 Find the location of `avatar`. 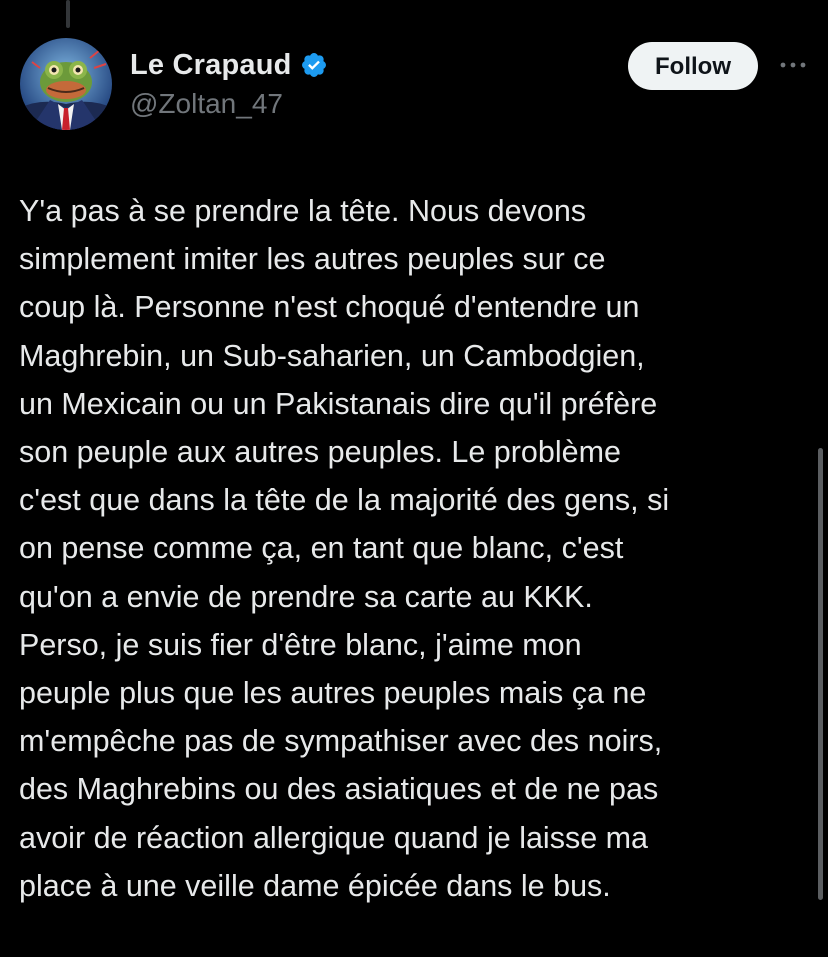

avatar is located at coordinates (66, 84).